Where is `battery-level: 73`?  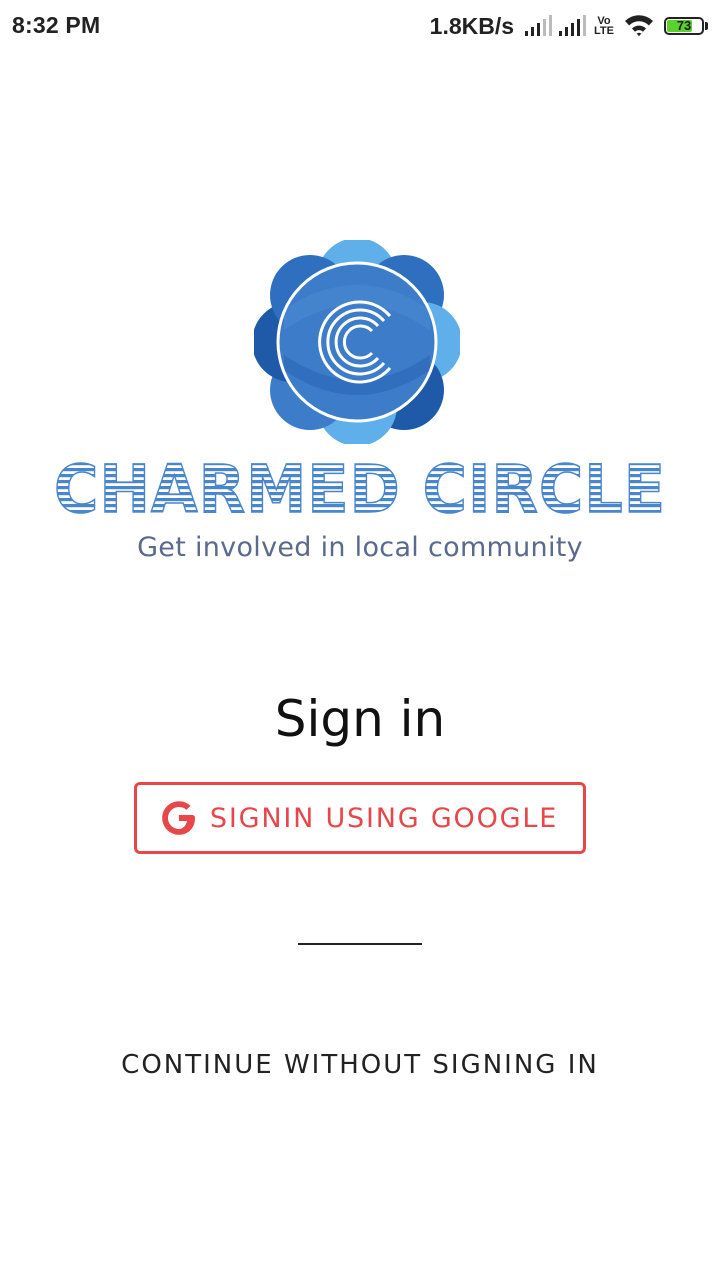 battery-level: 73 is located at coordinates (684, 25).